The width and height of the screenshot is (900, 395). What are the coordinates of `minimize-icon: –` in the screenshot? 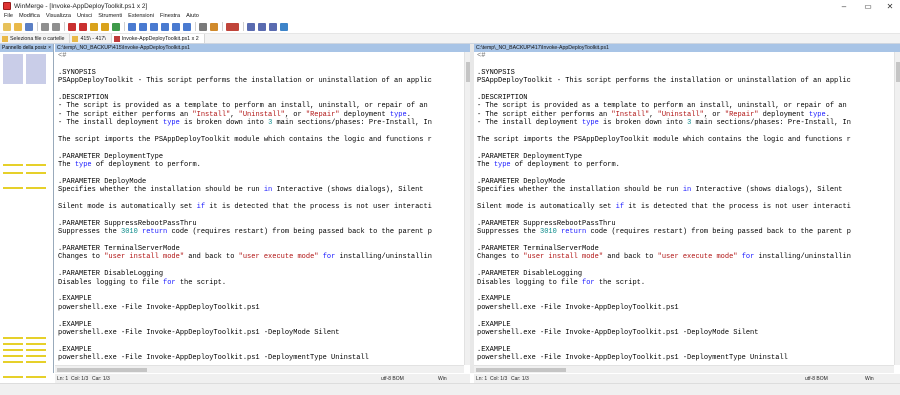 It's located at (844, 6).